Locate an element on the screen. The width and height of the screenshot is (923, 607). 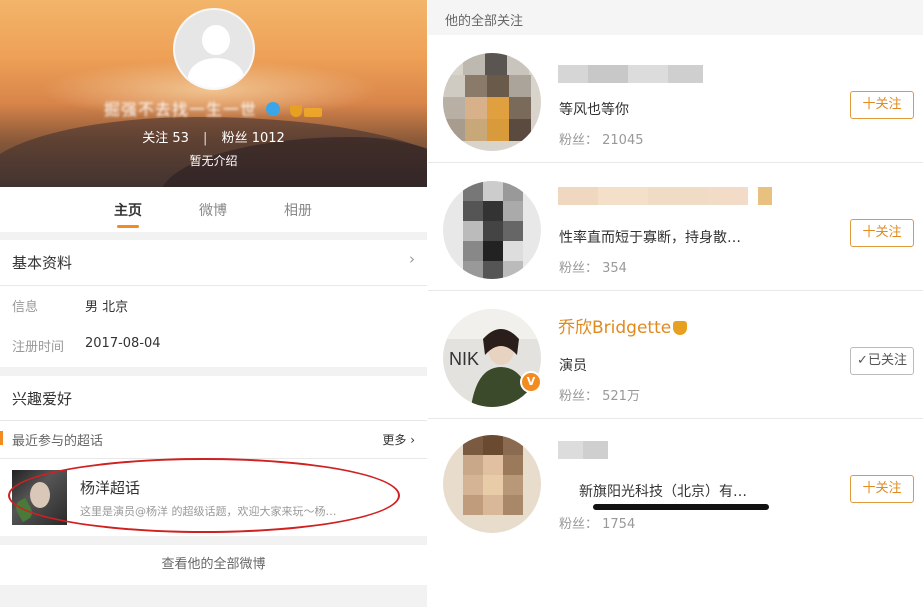
list-item: 新旗阳光科技（北京）有… 粉丝： 1754 十关注 is located at coordinates (675, 483).